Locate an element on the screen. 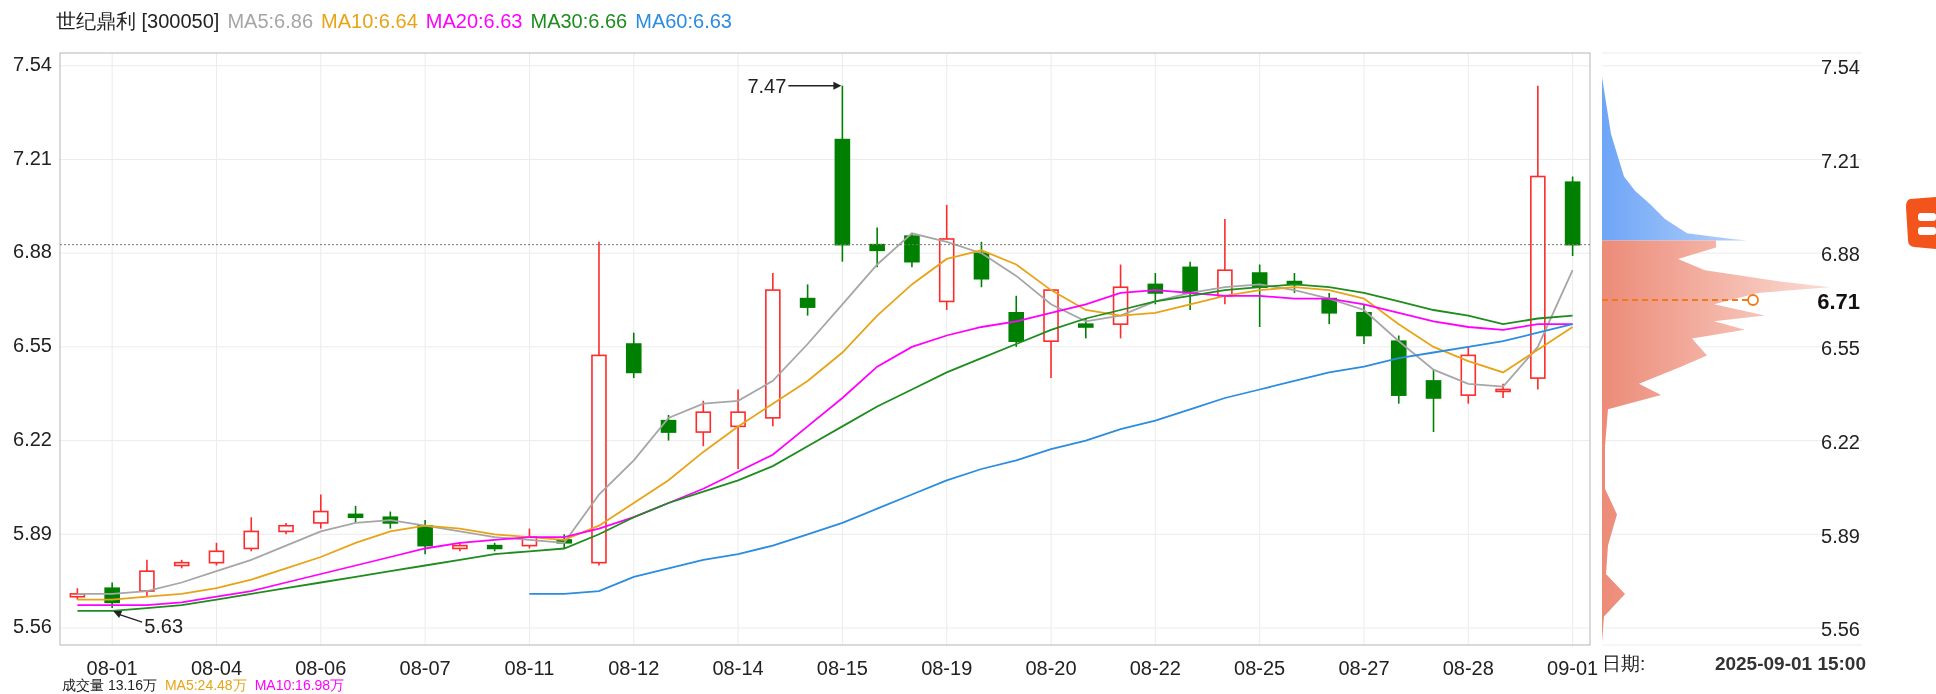  date-label: 日期: is located at coordinates (1624, 663).